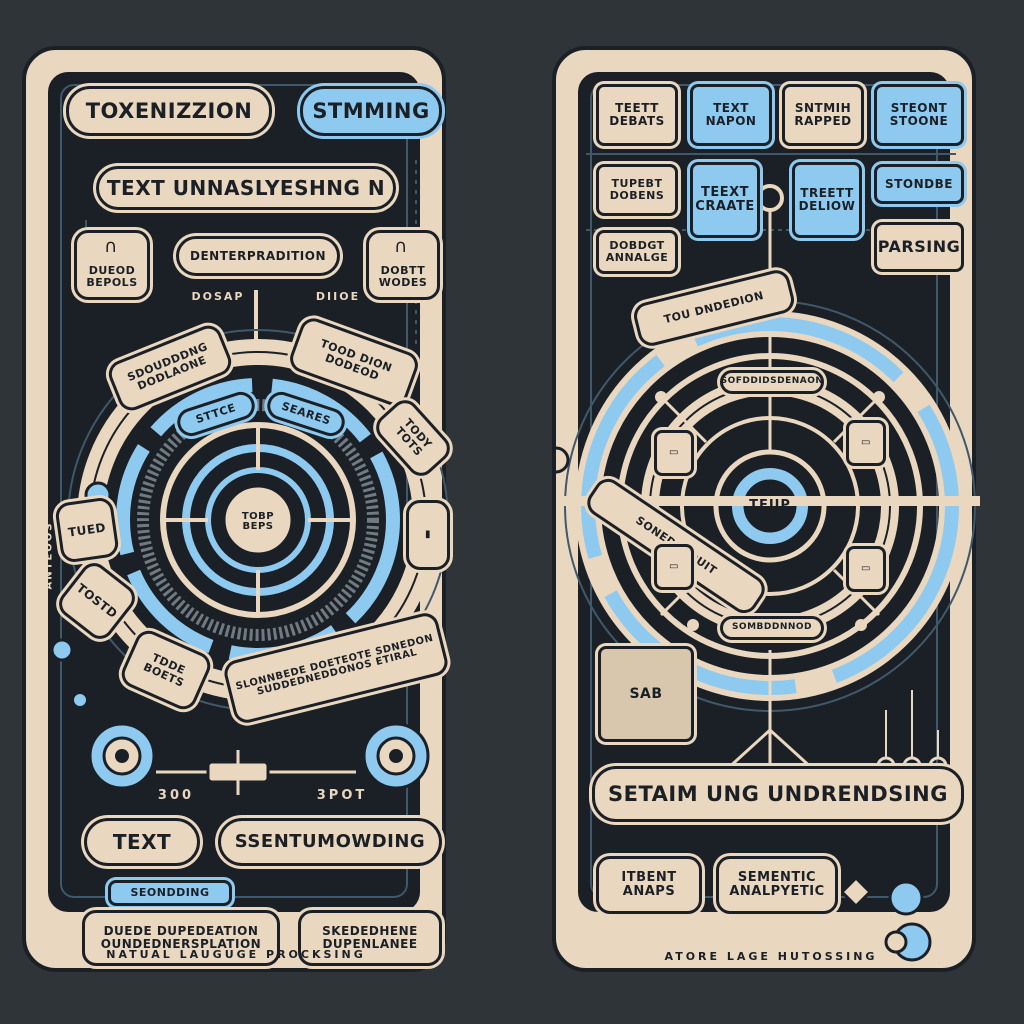  I want to click on mic-icon, so click(636, 898).